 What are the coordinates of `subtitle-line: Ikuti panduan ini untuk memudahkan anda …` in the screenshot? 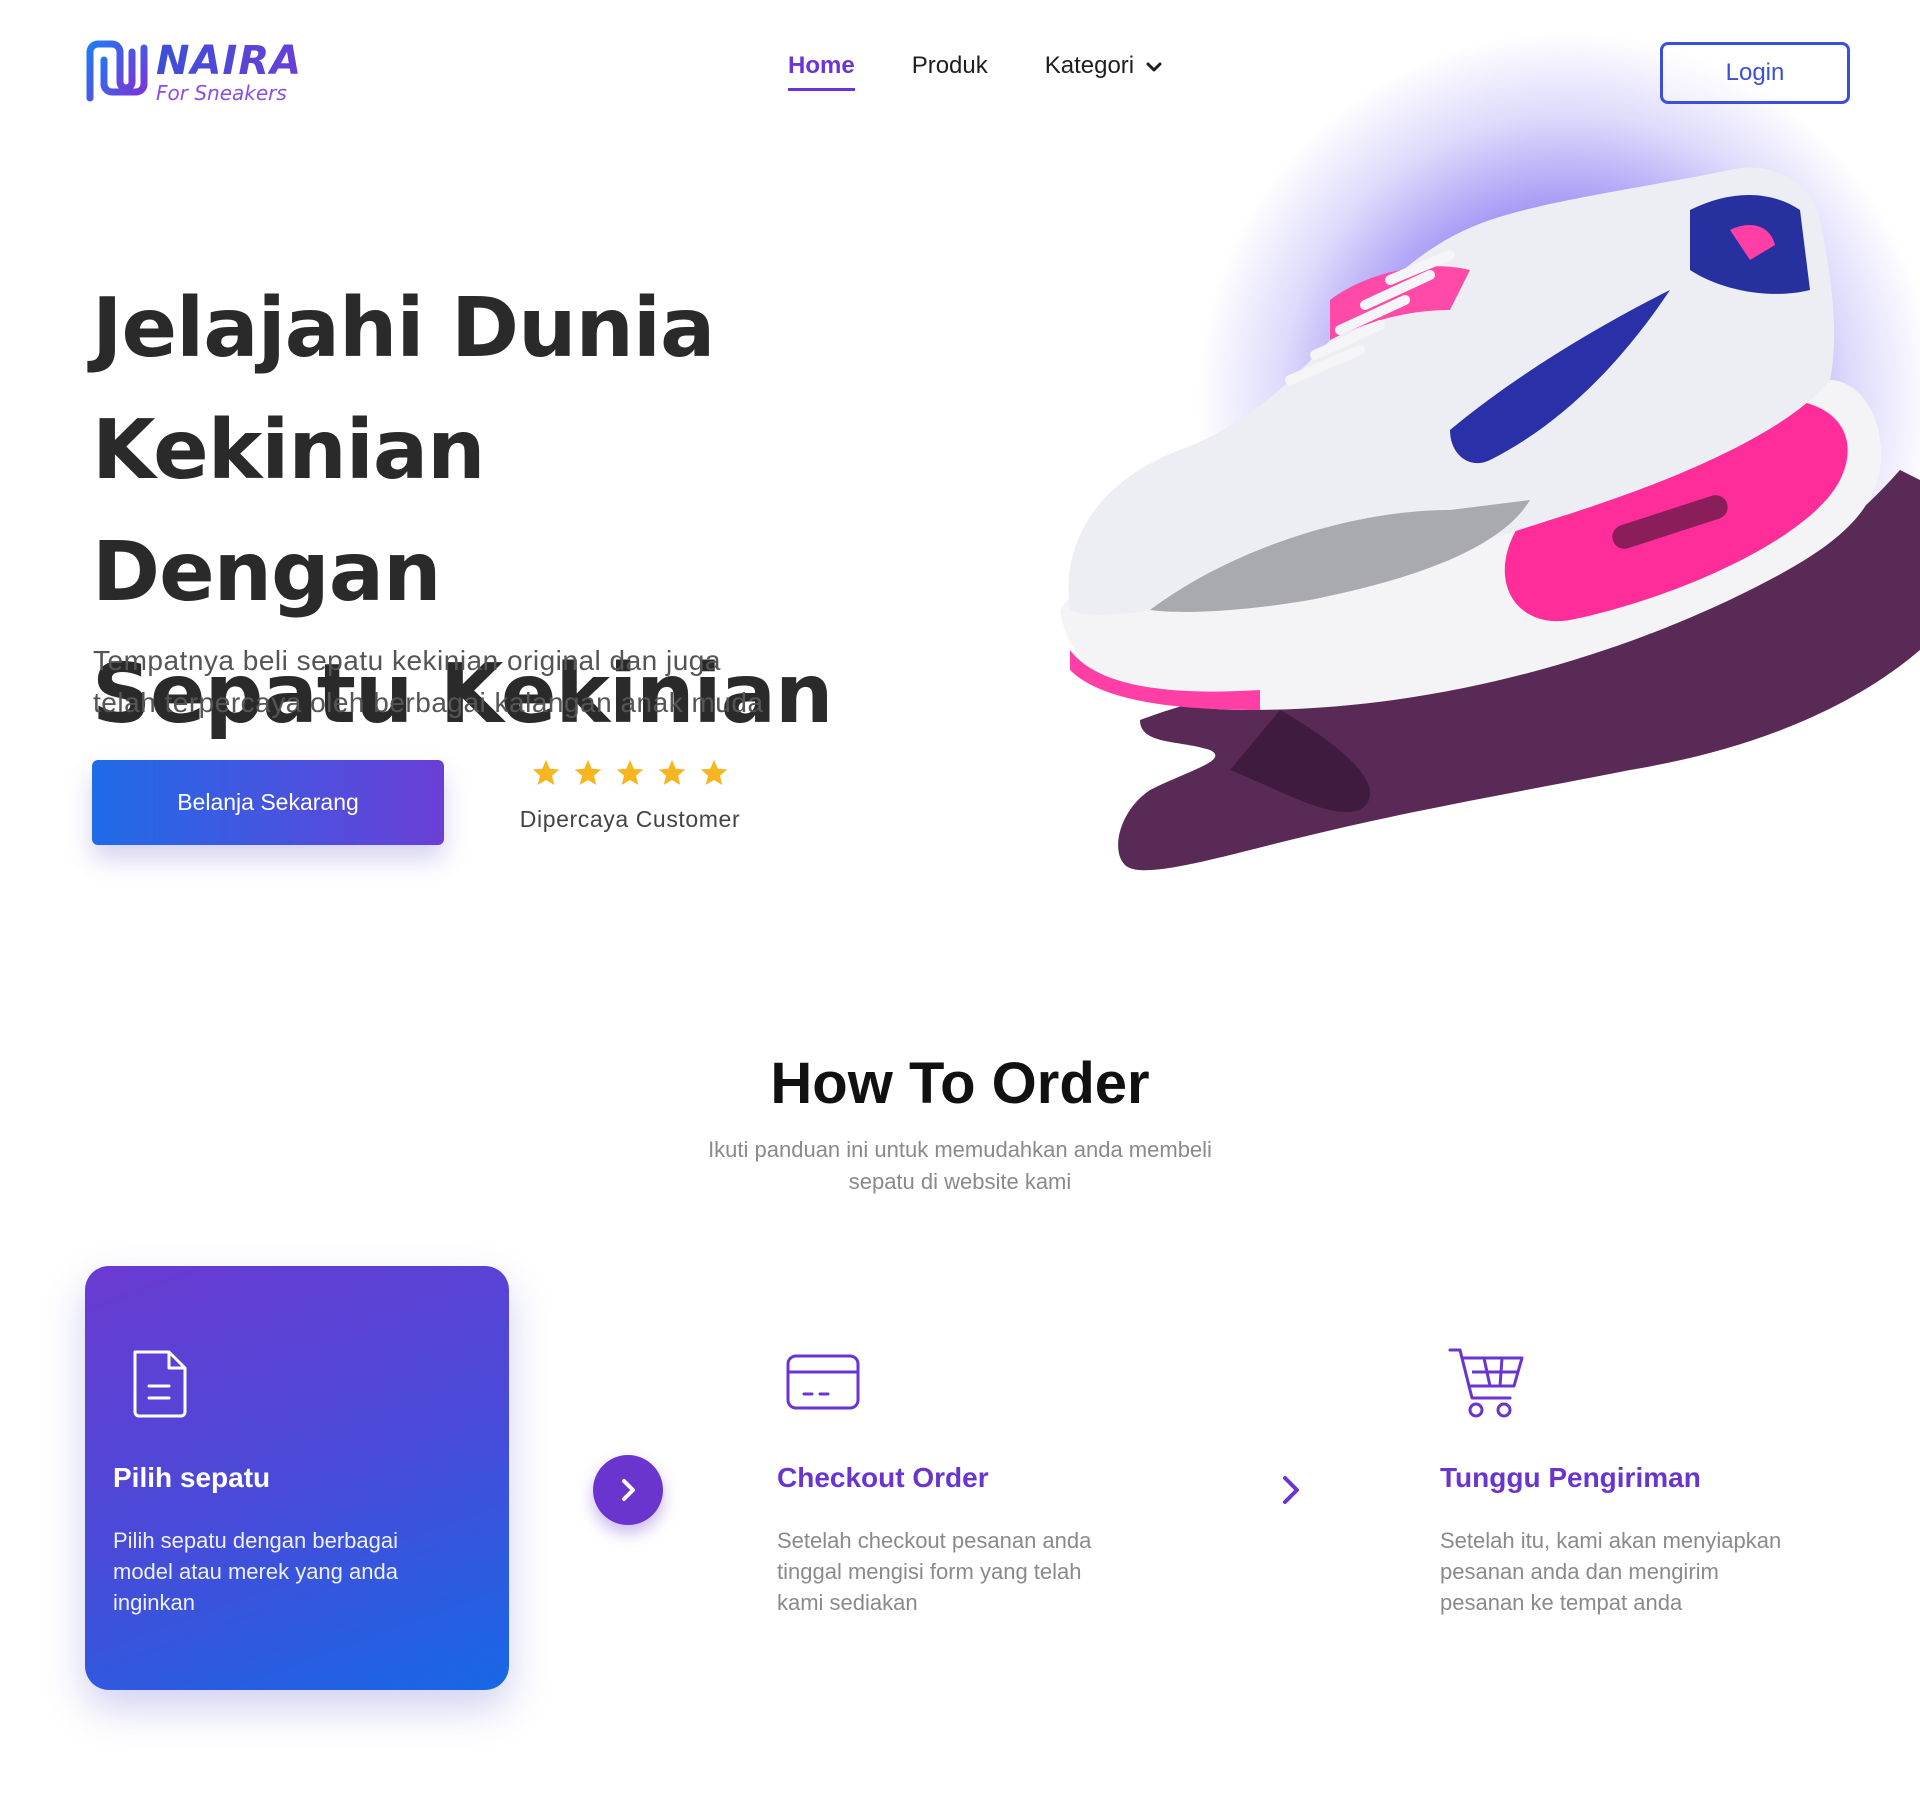 It's located at (960, 1149).